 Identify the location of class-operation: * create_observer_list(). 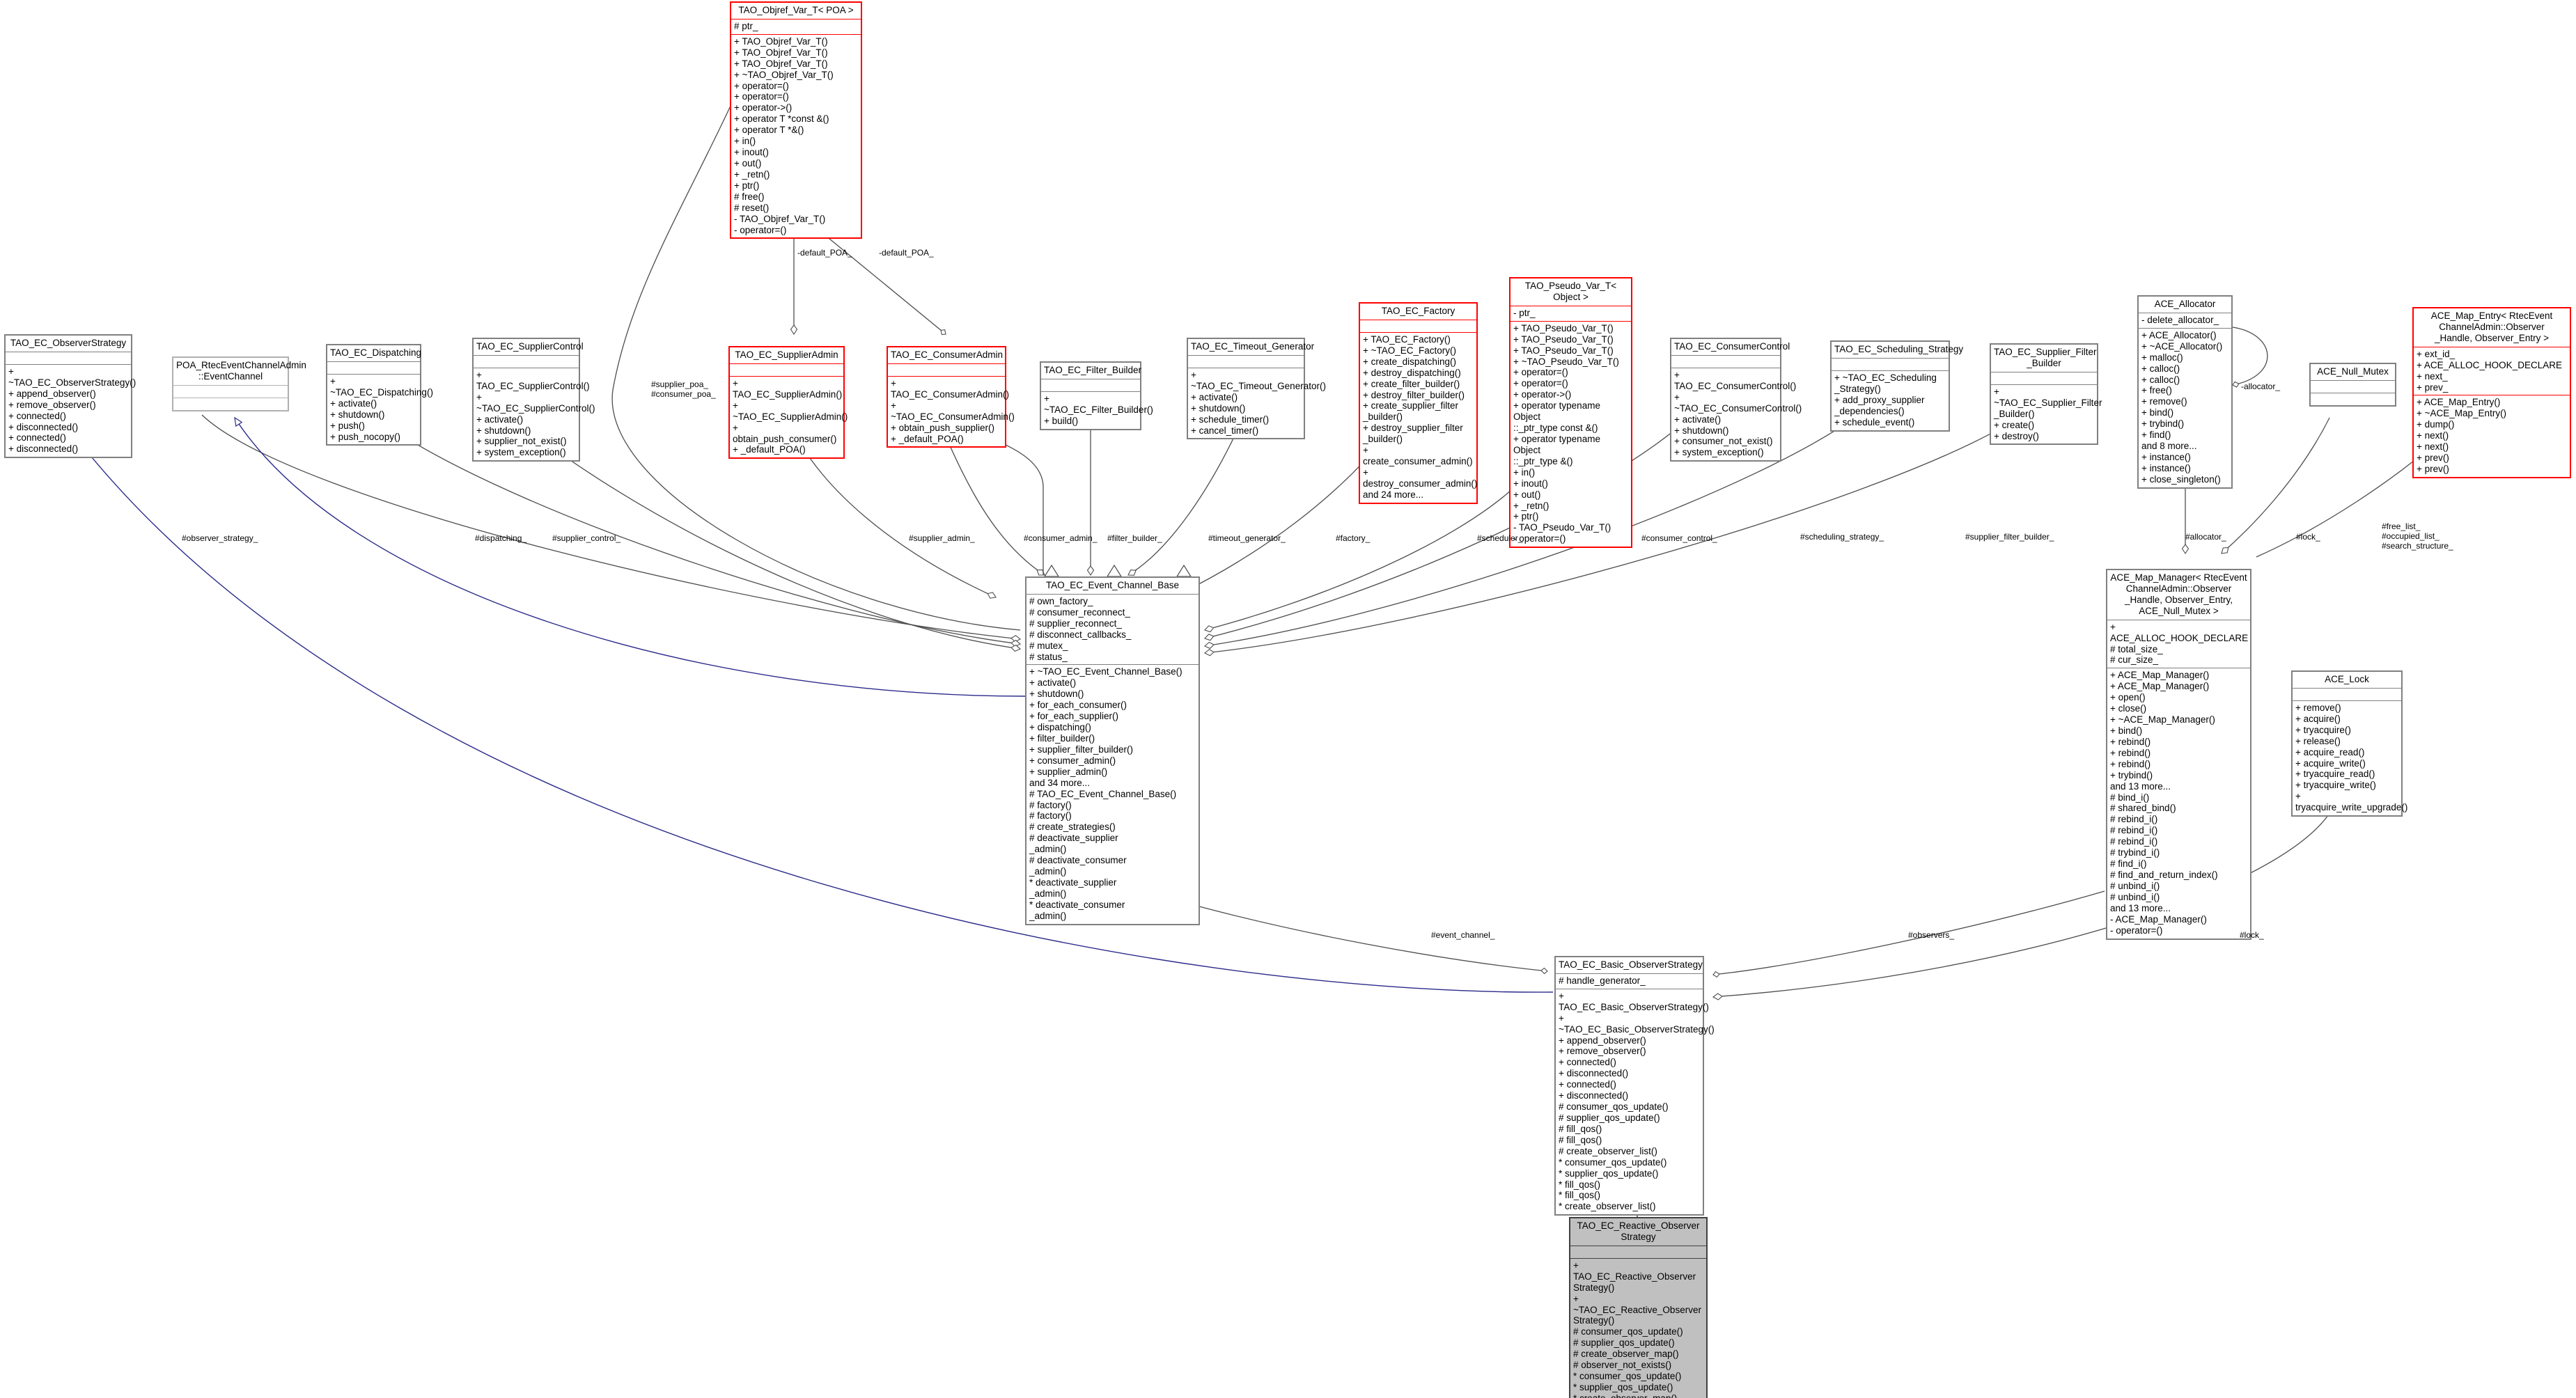
(1607, 1206).